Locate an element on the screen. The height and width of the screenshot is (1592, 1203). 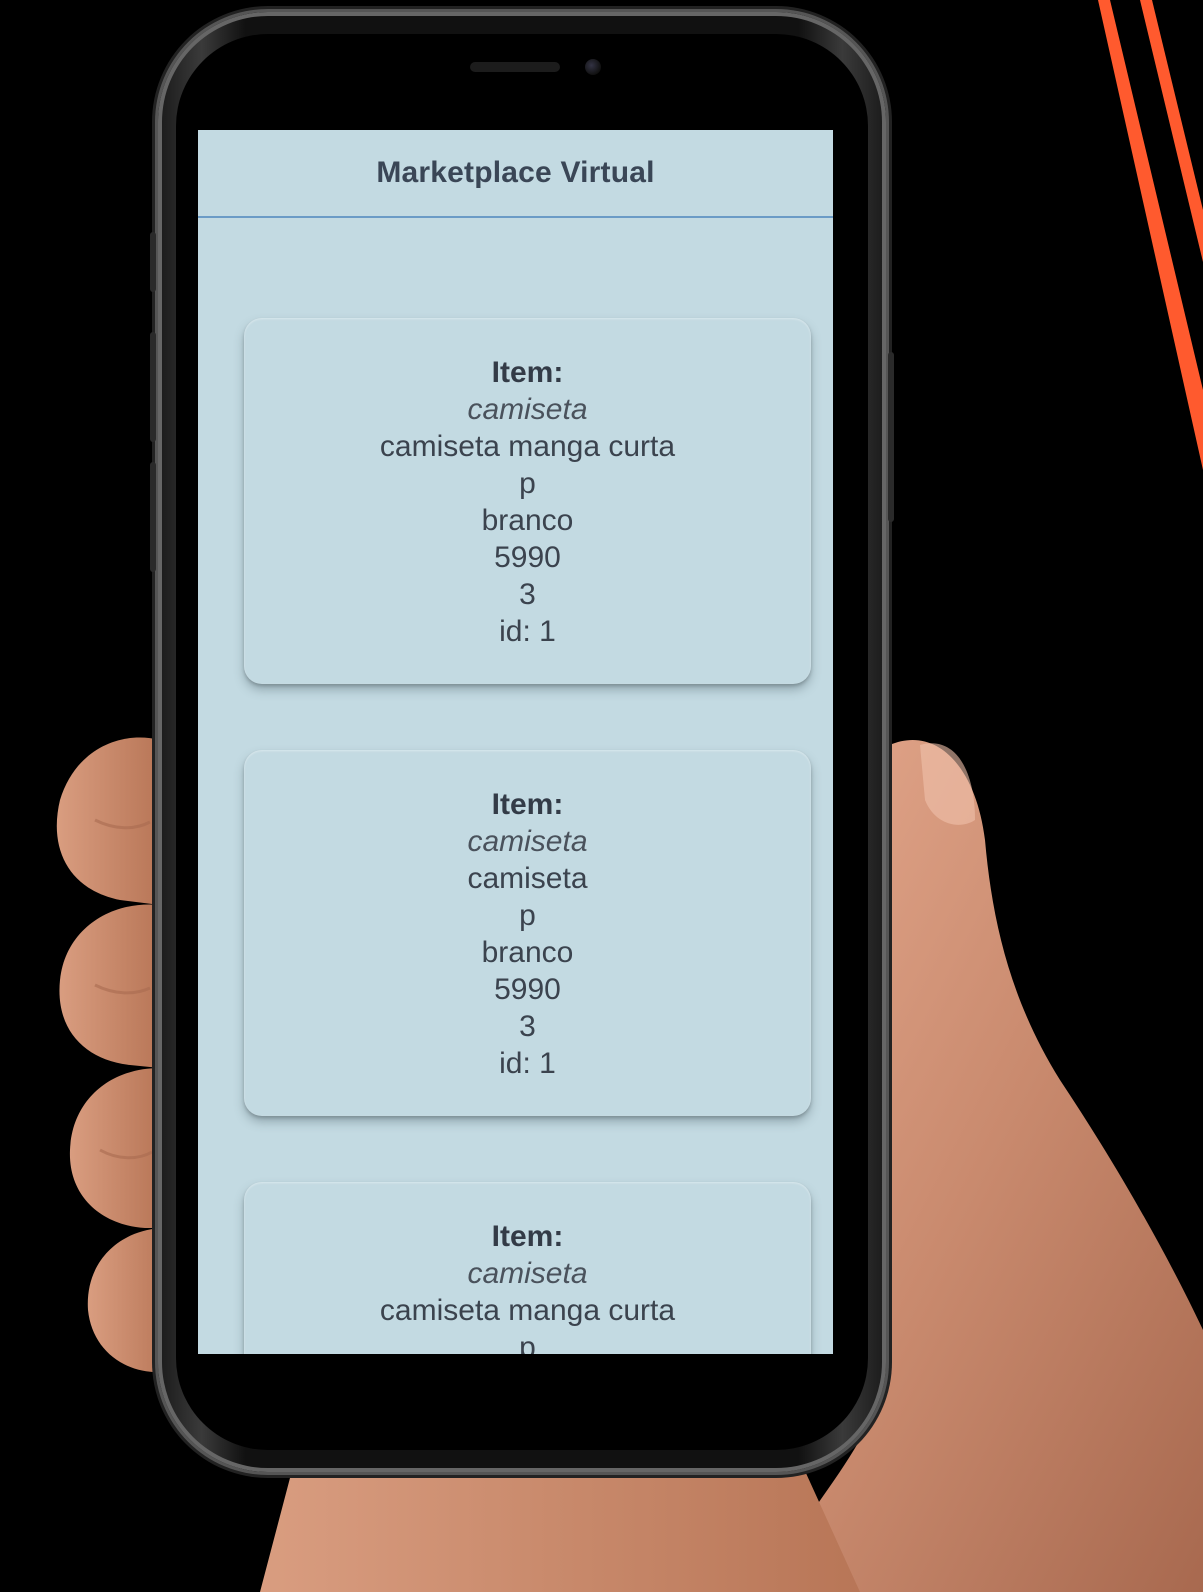
camera-icon is located at coordinates (593, 67).